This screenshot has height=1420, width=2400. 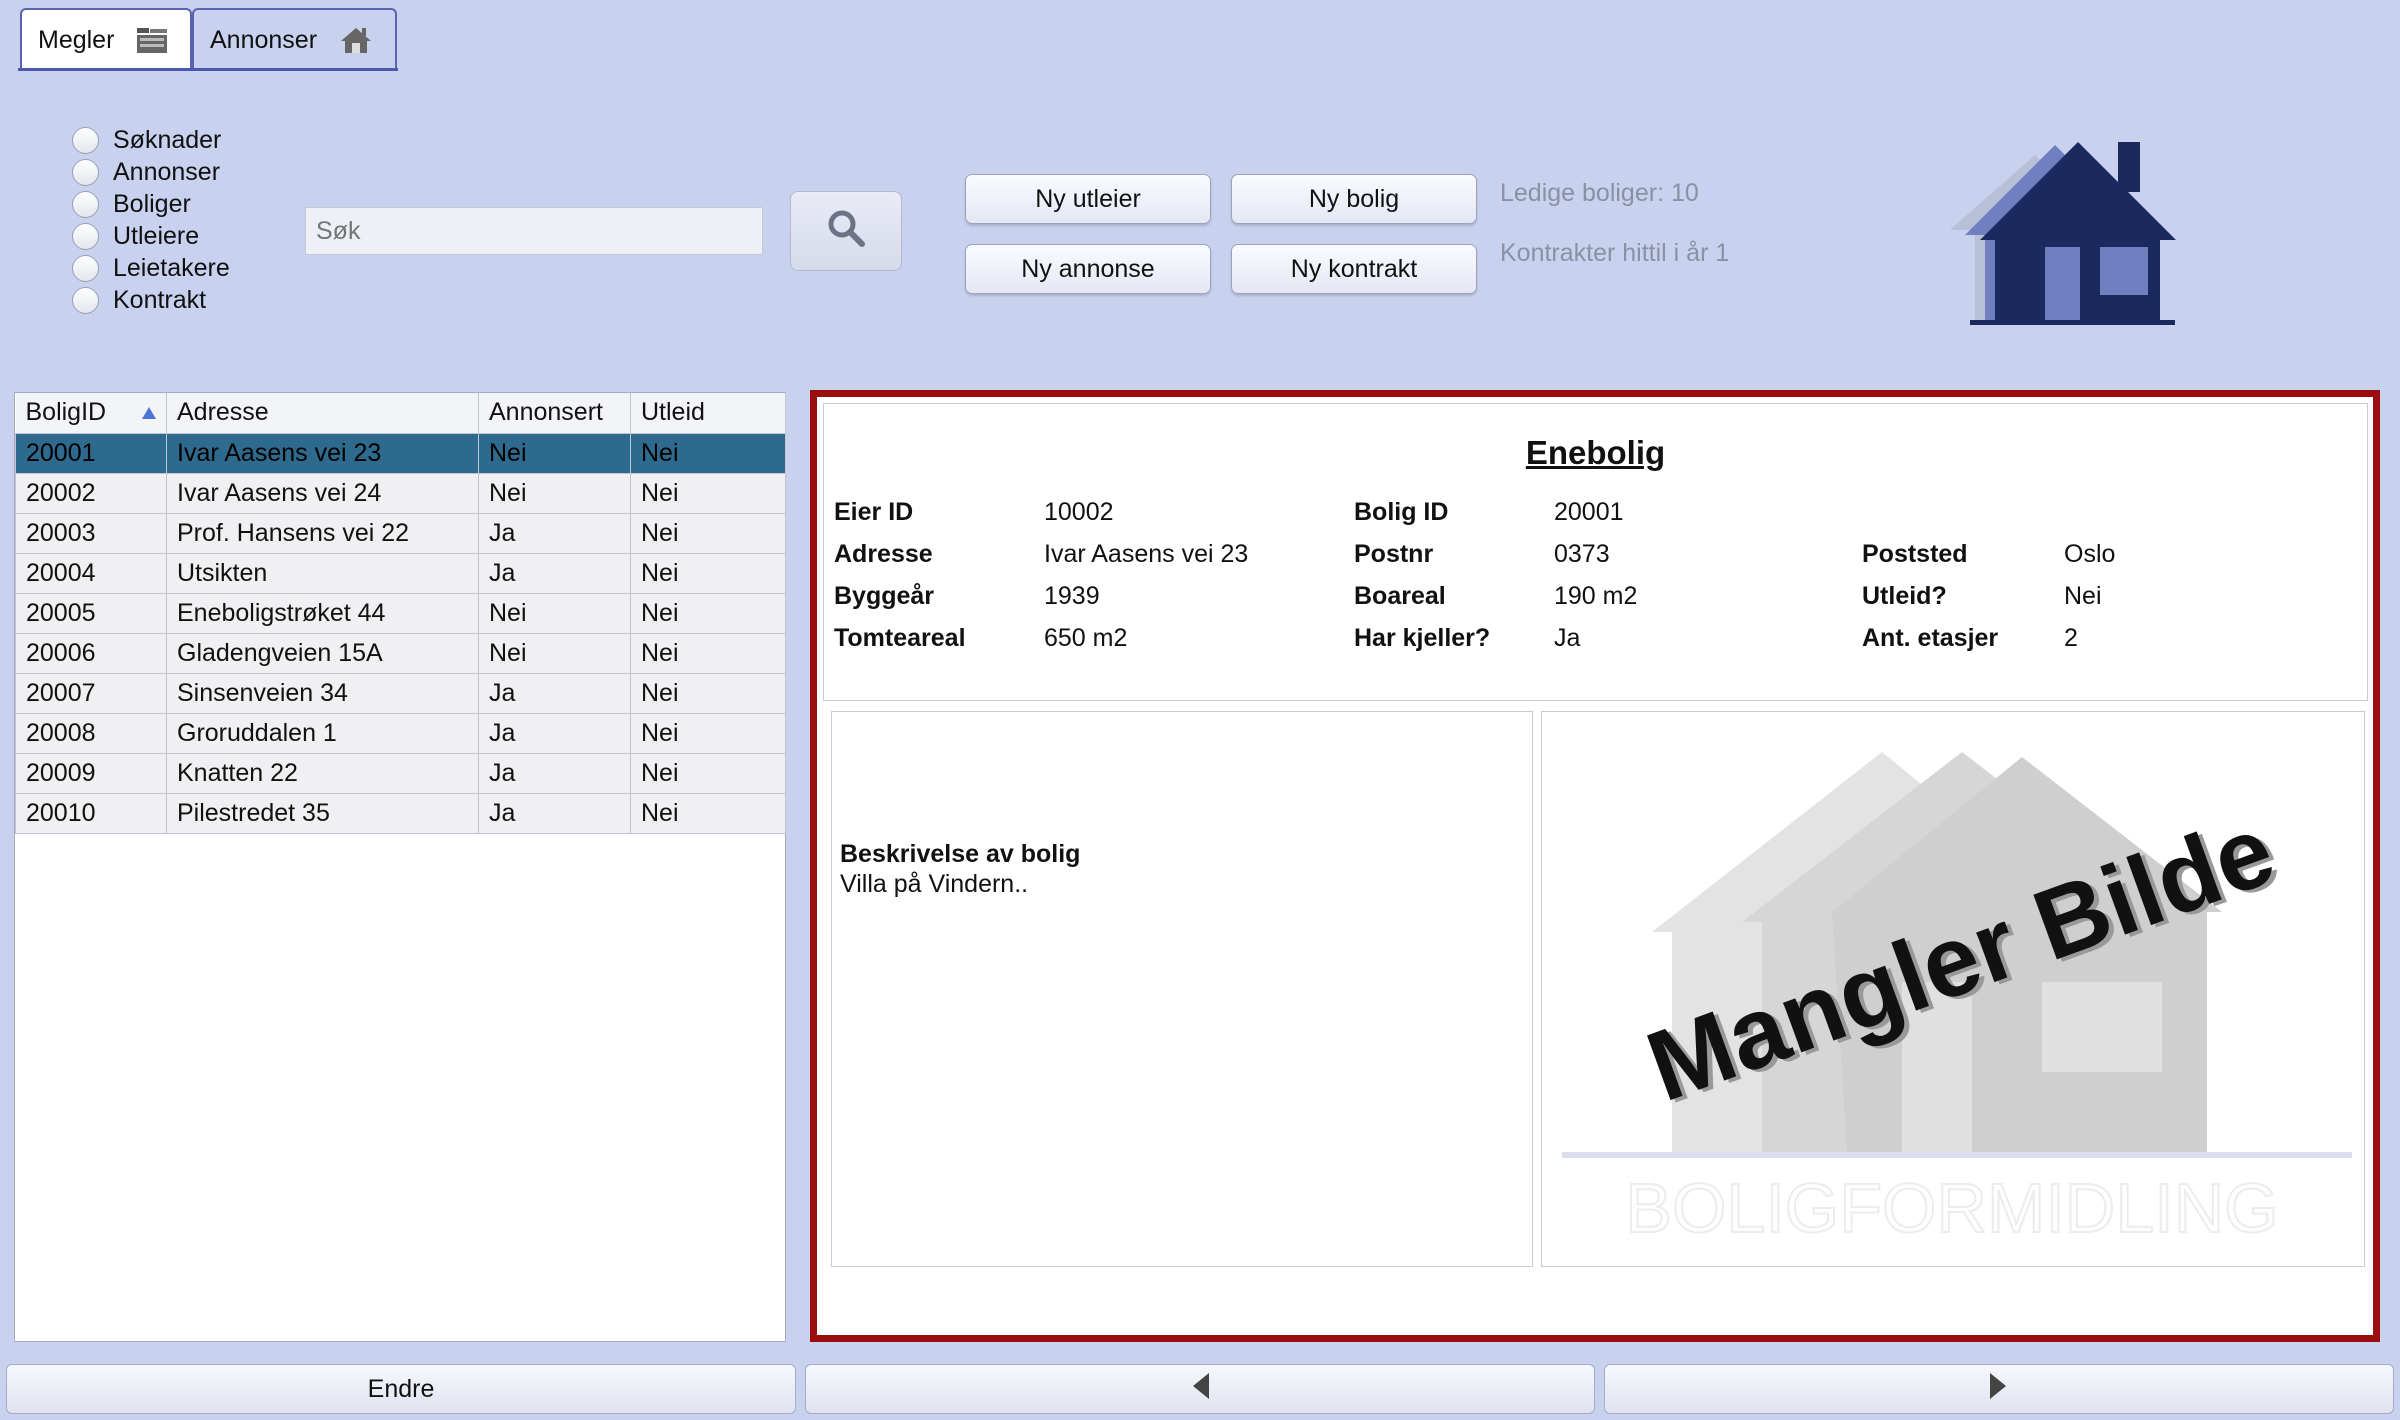 I want to click on table-row: 20003 Prof. Hansens vei 22 Ja Nei, so click(x=400, y=533).